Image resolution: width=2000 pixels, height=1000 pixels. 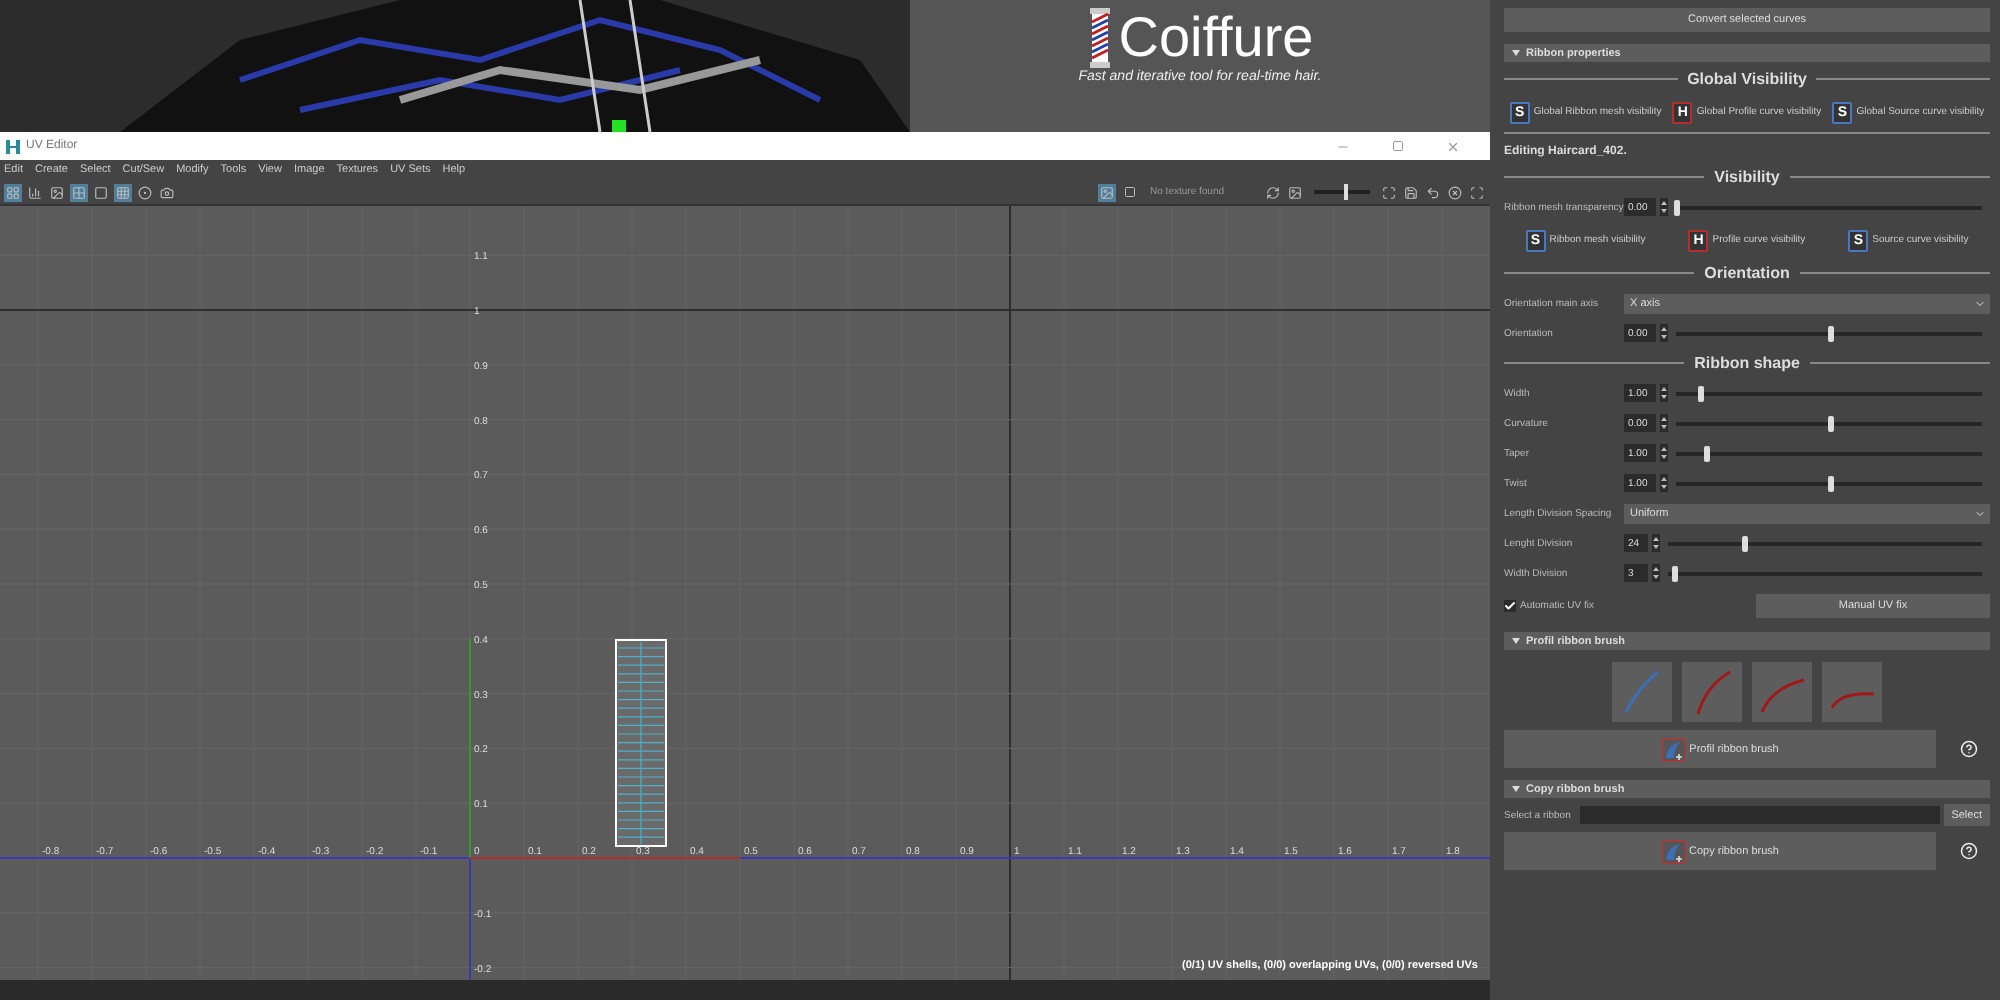 I want to click on texture-button, so click(x=1107, y=192).